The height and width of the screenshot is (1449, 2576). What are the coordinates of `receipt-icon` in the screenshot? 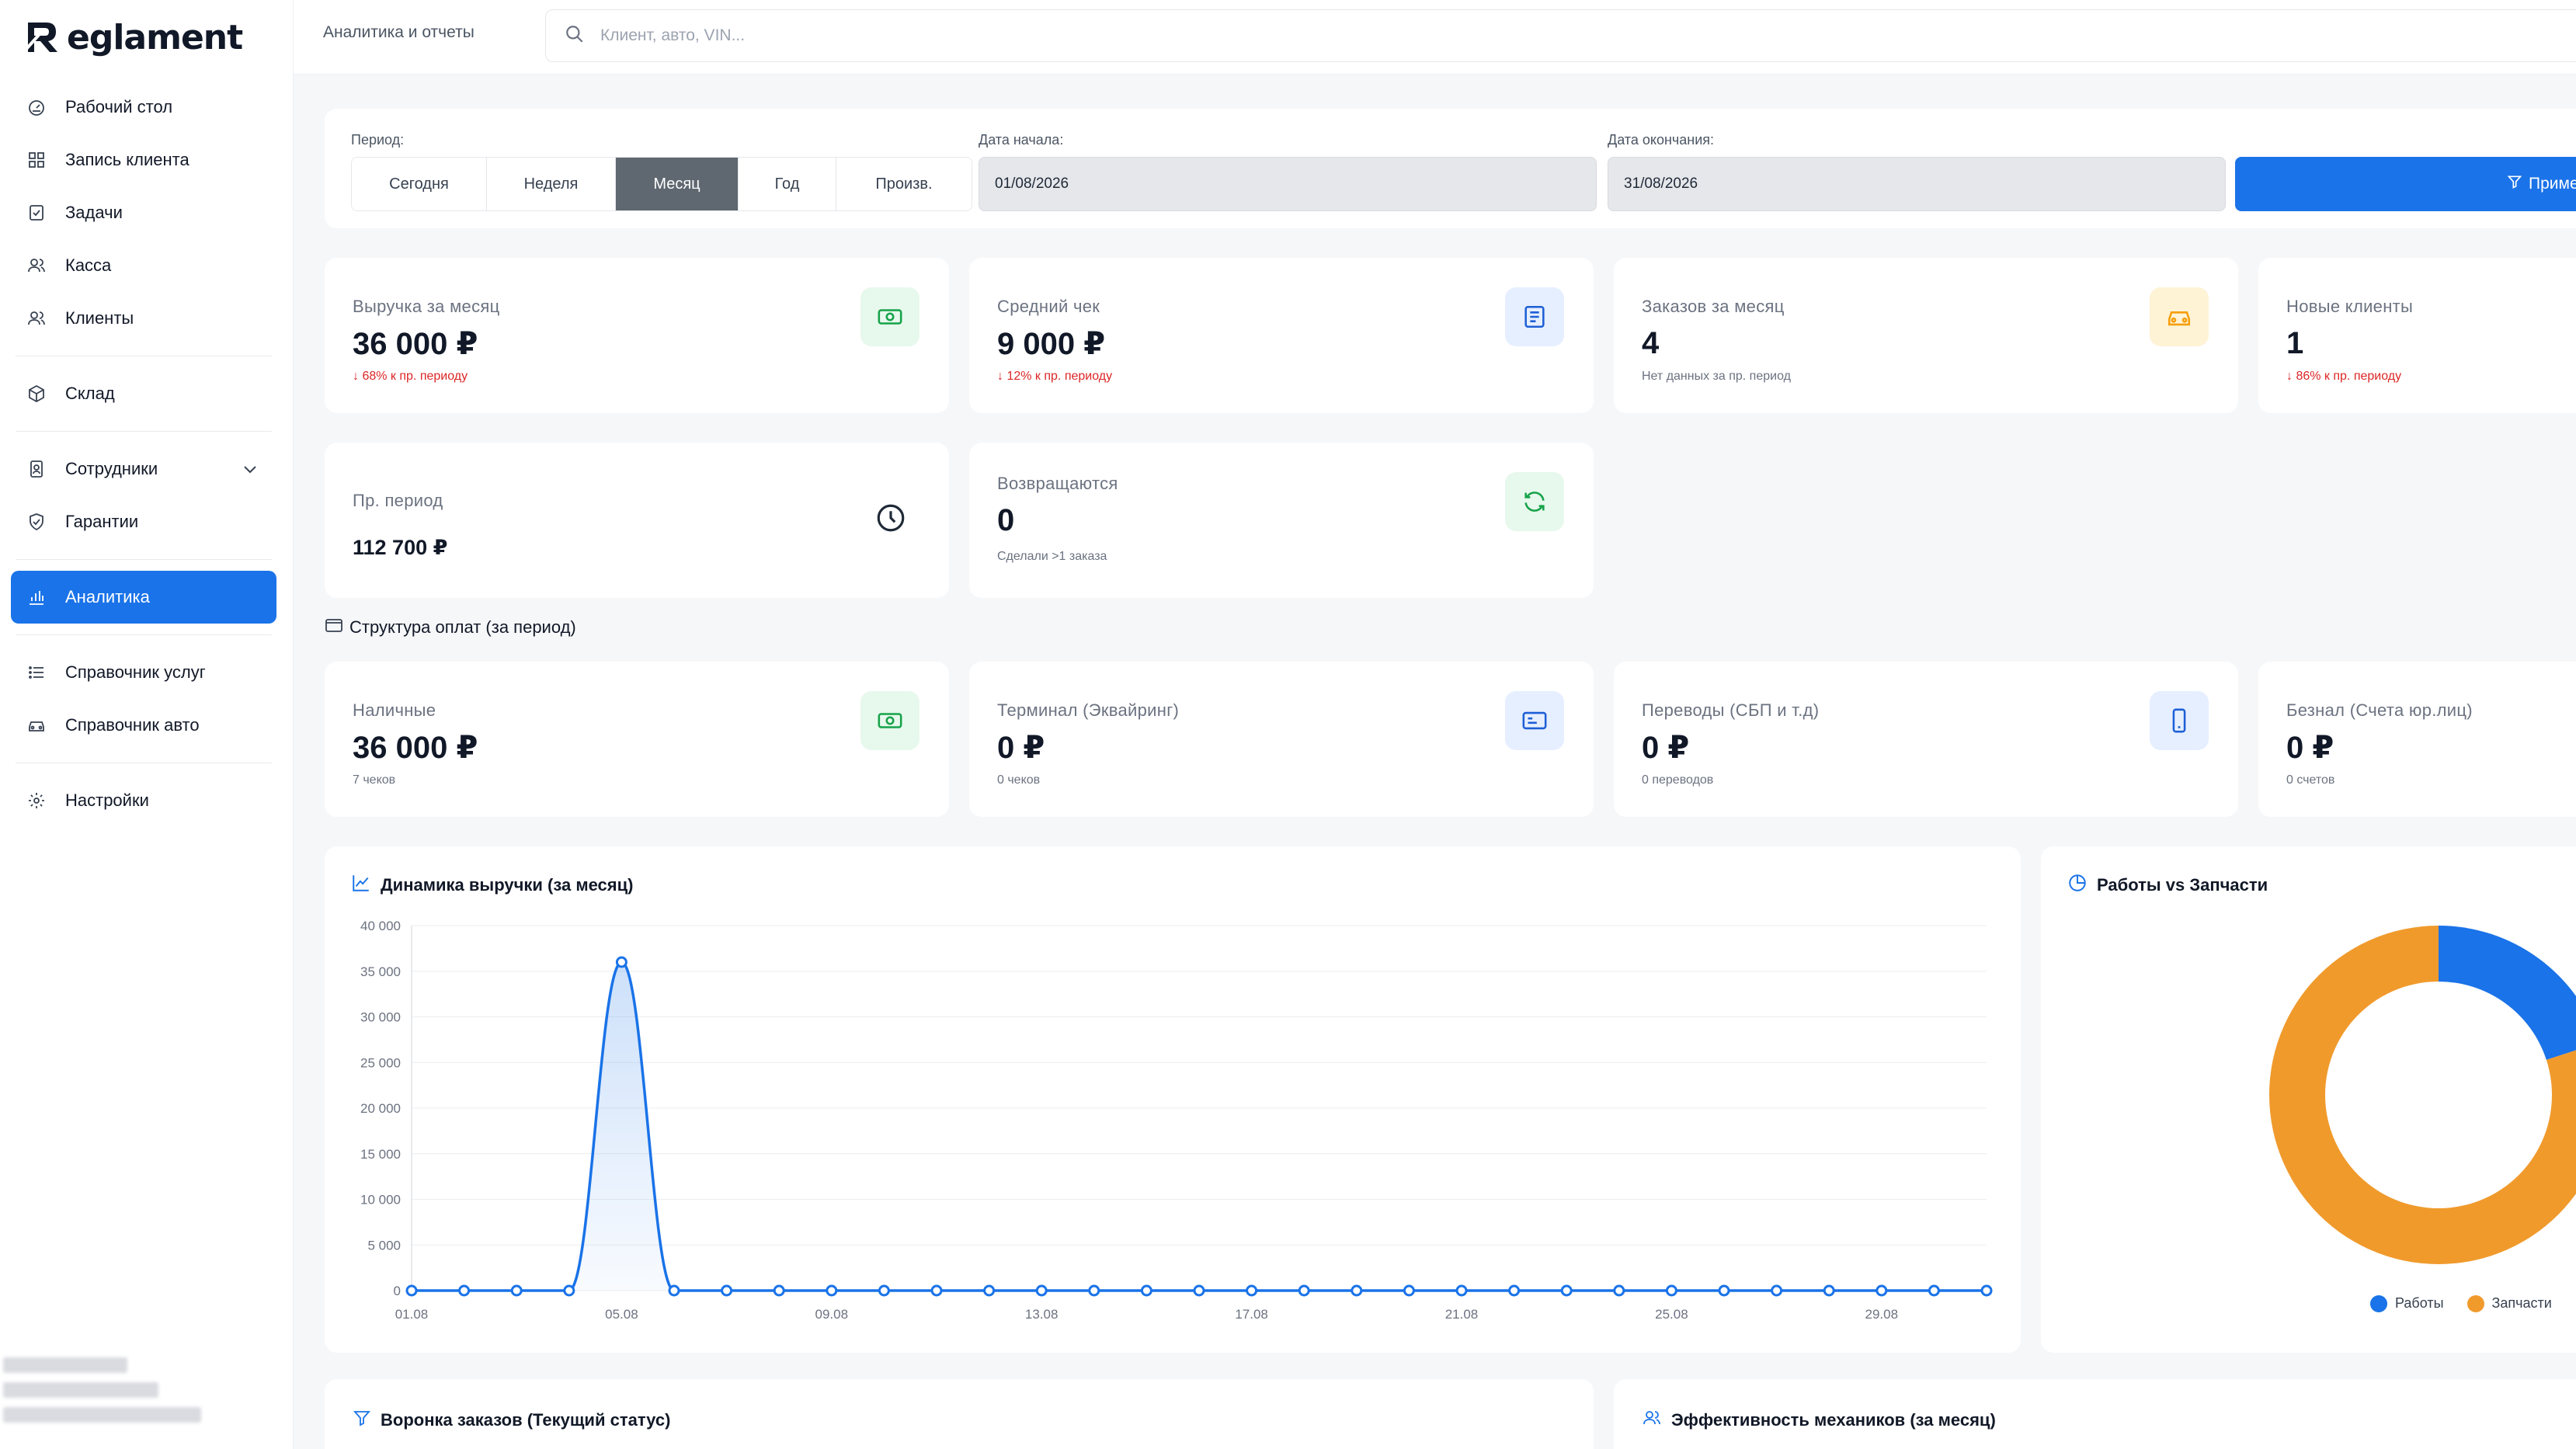 It's located at (1534, 316).